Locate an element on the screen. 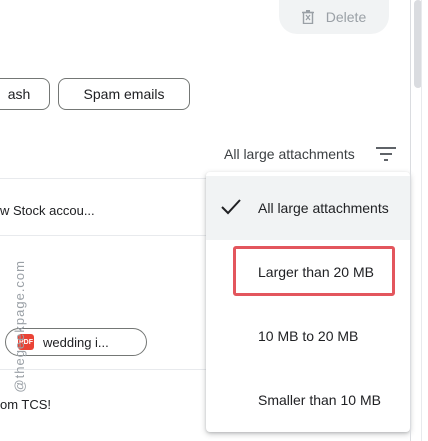 The width and height of the screenshot is (428, 441). scrollbar-track is located at coordinates (410, 220).